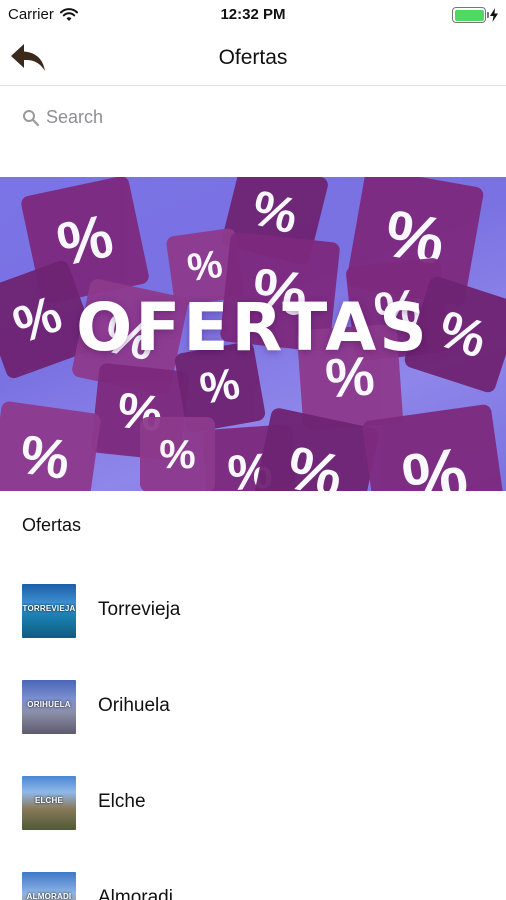  I want to click on orihuela-thumbnail: ORIHUELA, so click(49, 707).